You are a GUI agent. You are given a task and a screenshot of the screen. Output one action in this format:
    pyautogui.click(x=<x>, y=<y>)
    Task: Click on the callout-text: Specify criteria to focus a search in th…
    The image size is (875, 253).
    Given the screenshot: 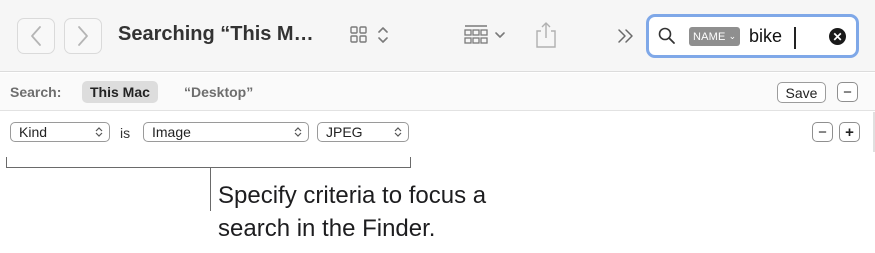 What is the action you would take?
    pyautogui.click(x=352, y=212)
    